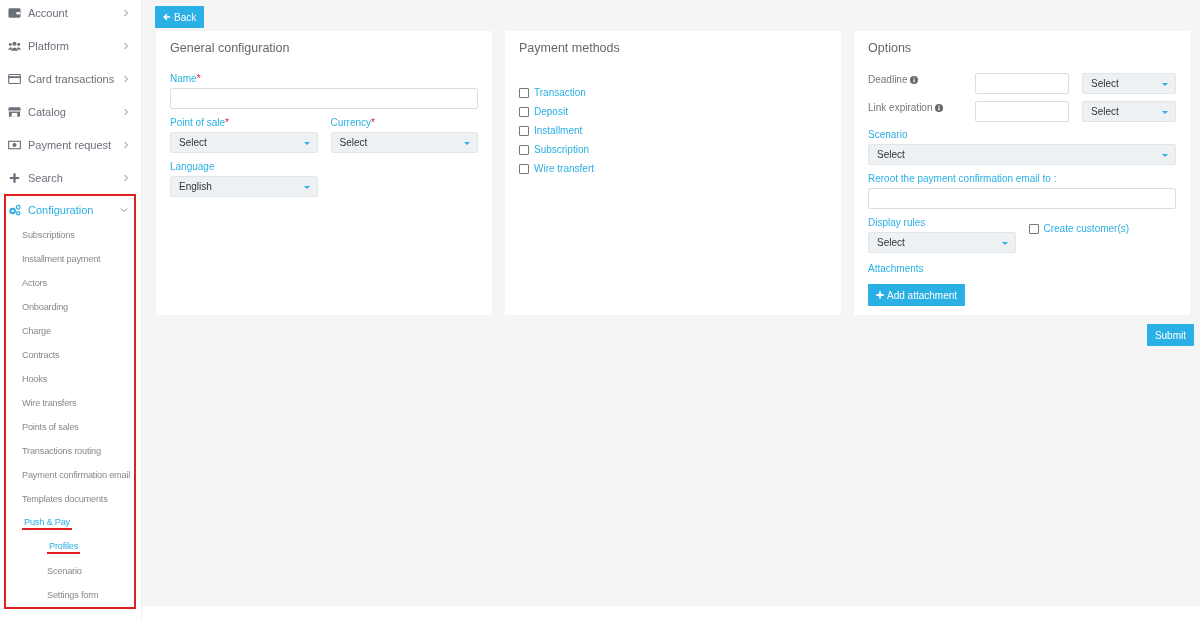  Describe the element at coordinates (70, 45) in the screenshot. I see `nav-item: Platform` at that location.